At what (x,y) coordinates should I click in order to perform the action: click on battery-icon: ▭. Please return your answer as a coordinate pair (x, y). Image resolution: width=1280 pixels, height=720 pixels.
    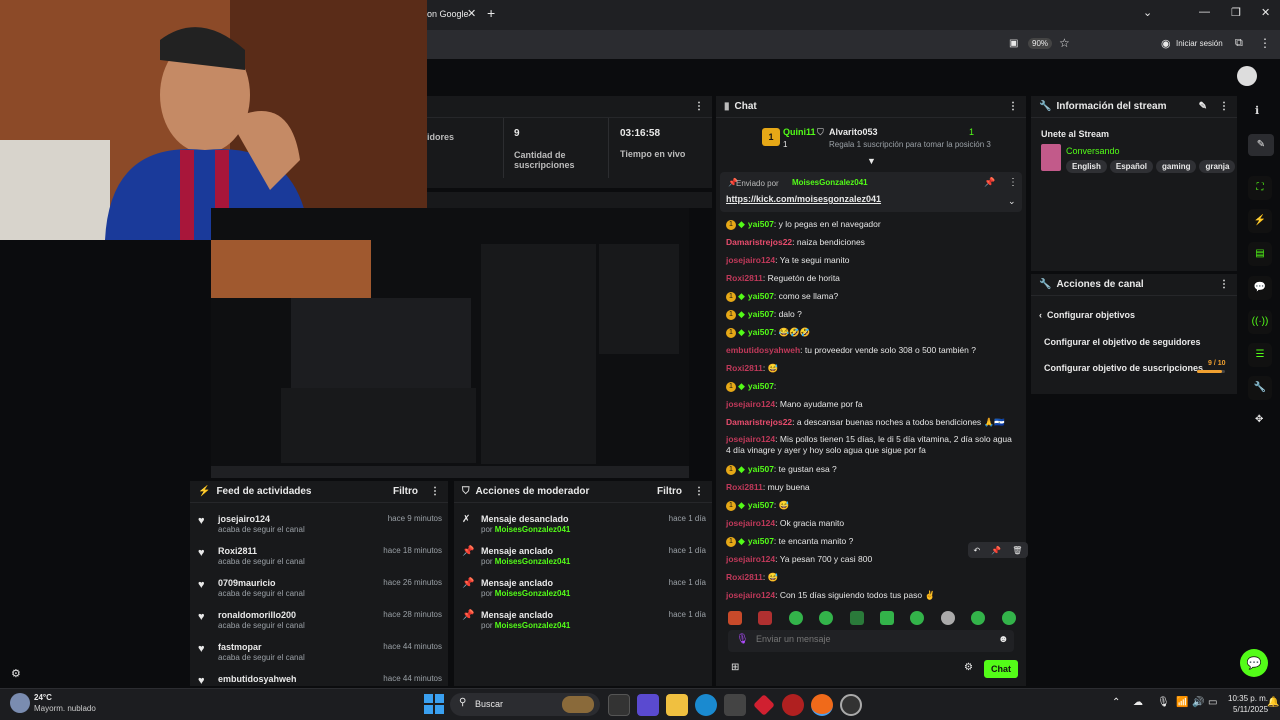
    Looking at the image, I should click on (1212, 702).